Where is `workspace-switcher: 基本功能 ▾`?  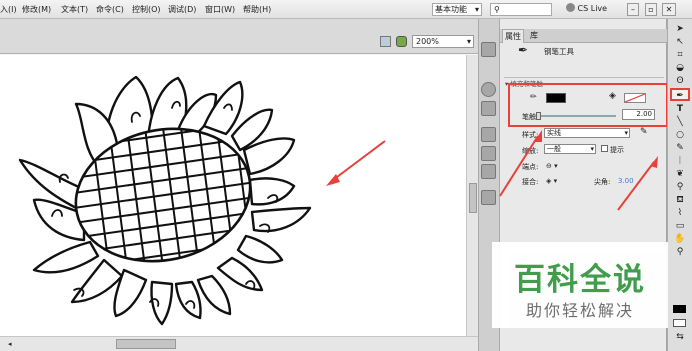
workspace-switcher: 基本功能 ▾ is located at coordinates (457, 9).